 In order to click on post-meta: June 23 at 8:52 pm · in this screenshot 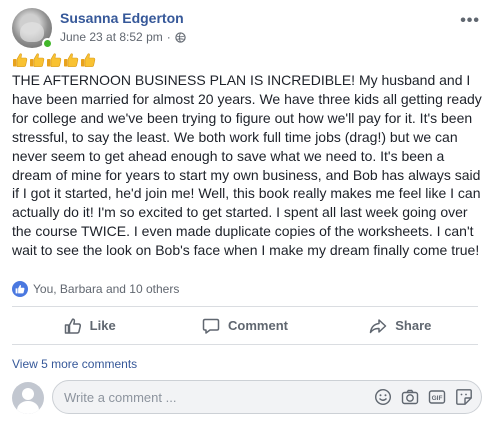, I will do `click(123, 37)`.